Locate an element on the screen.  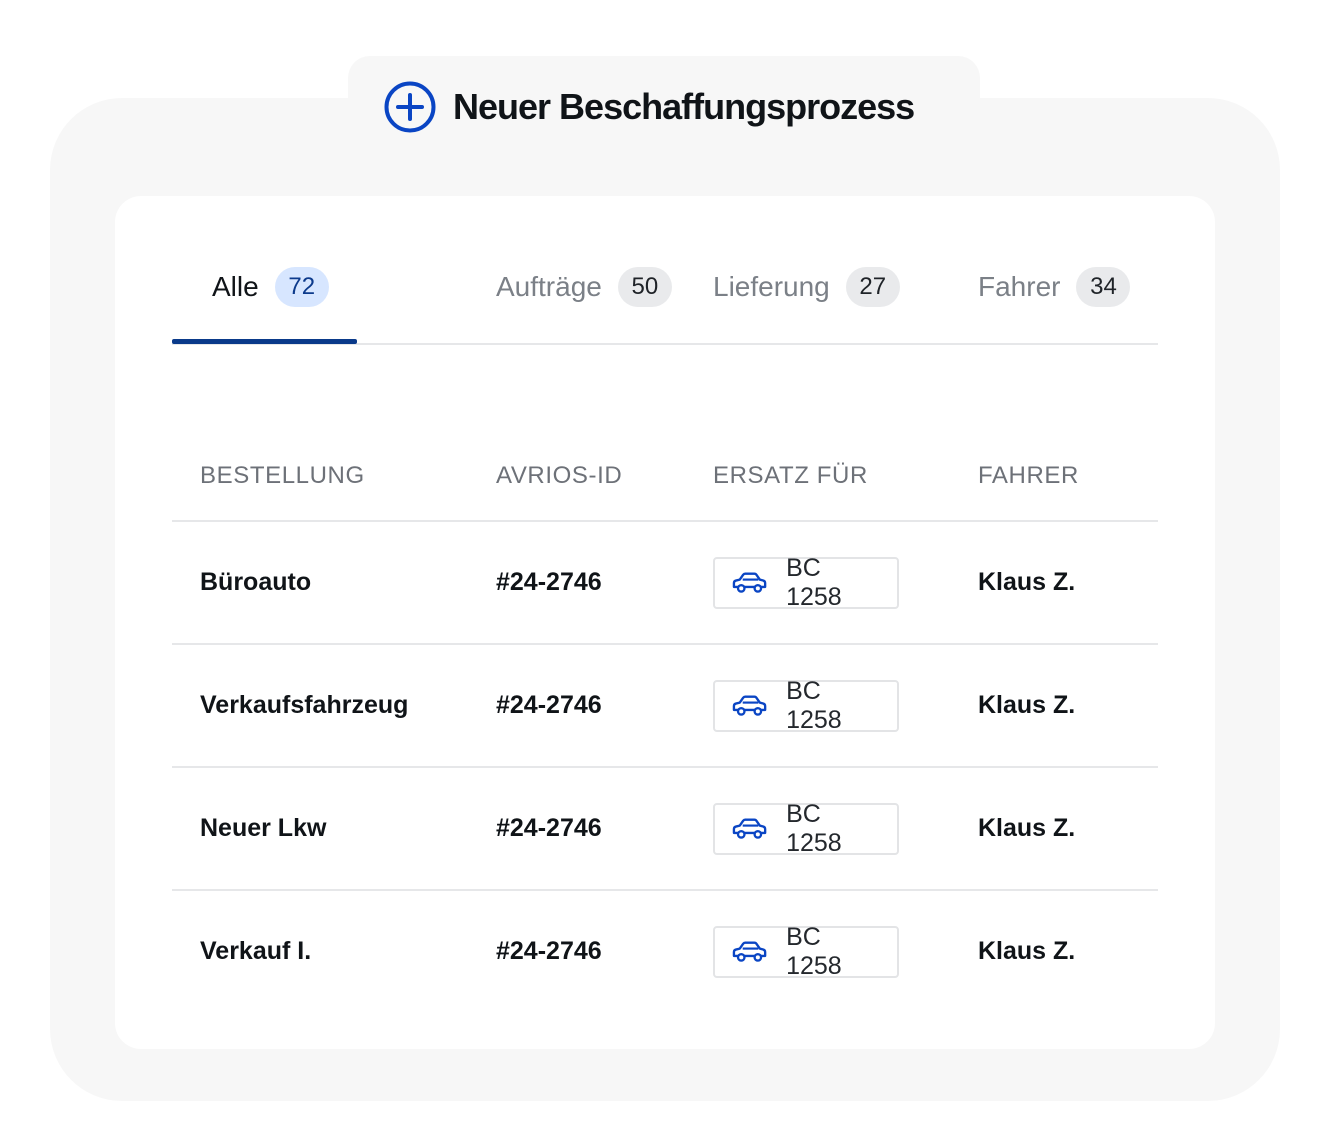
tab-auftraege: Aufträge 50 is located at coordinates (584, 287).